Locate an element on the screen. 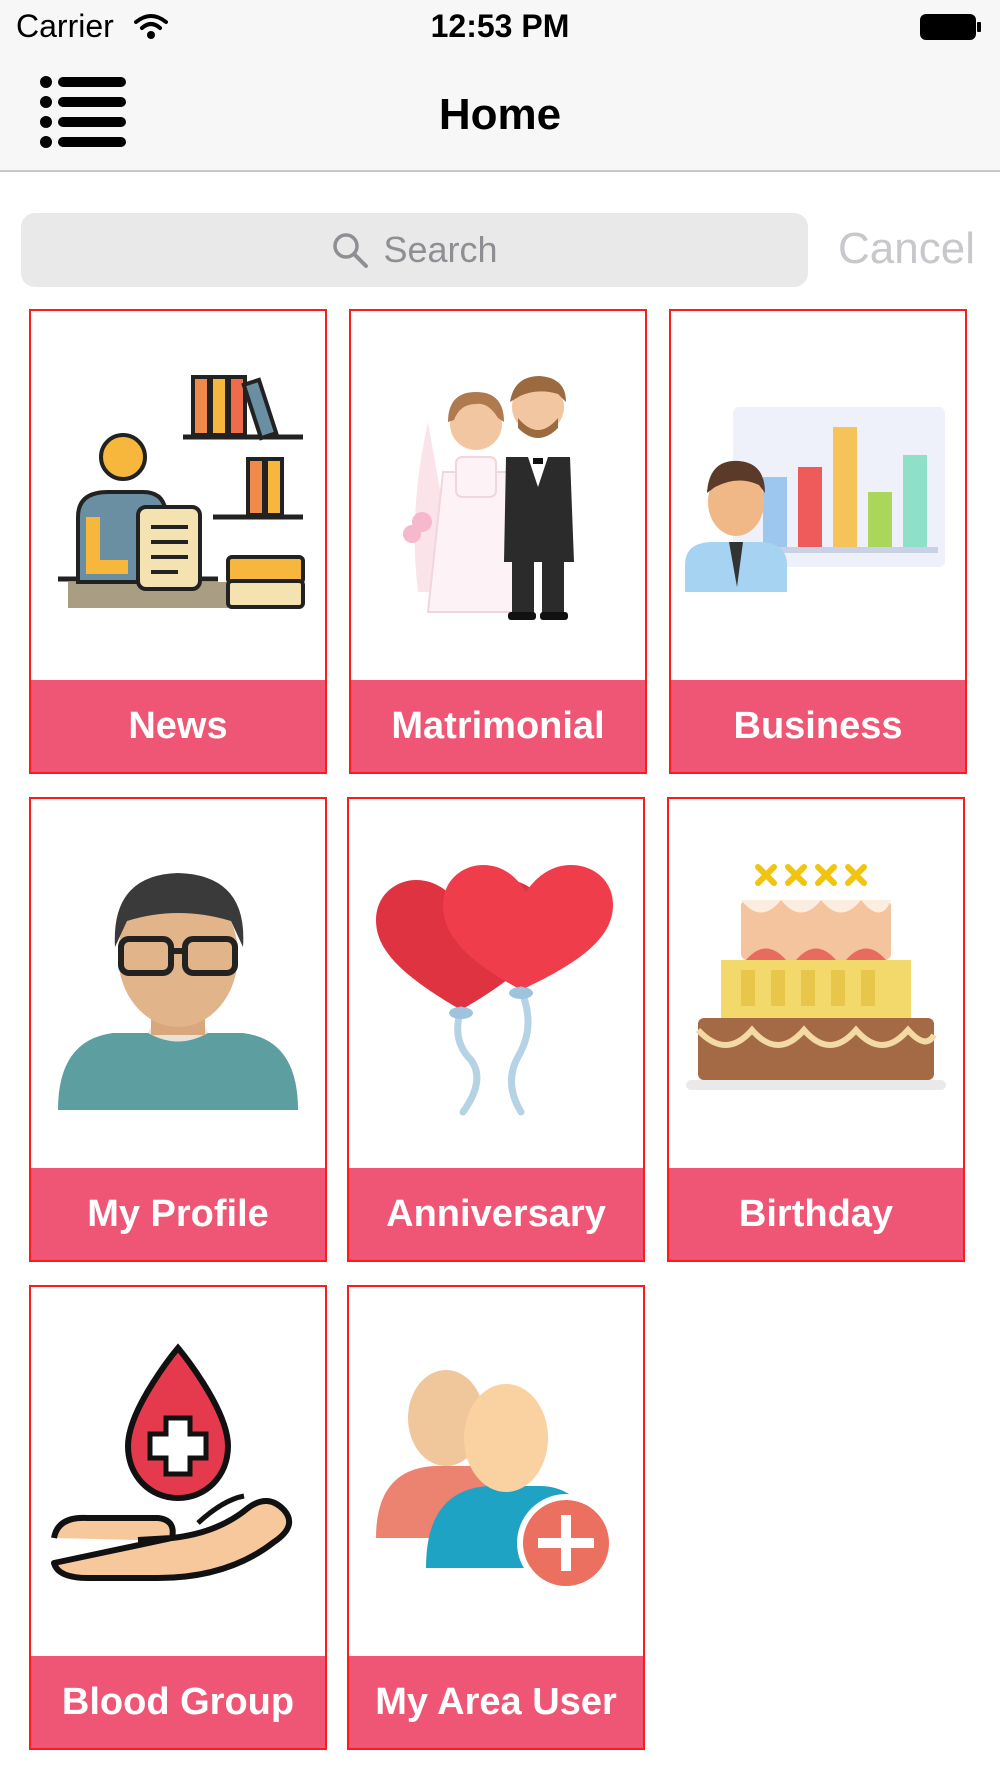 The width and height of the screenshot is (1000, 1778). battery-icon is located at coordinates (950, 27).